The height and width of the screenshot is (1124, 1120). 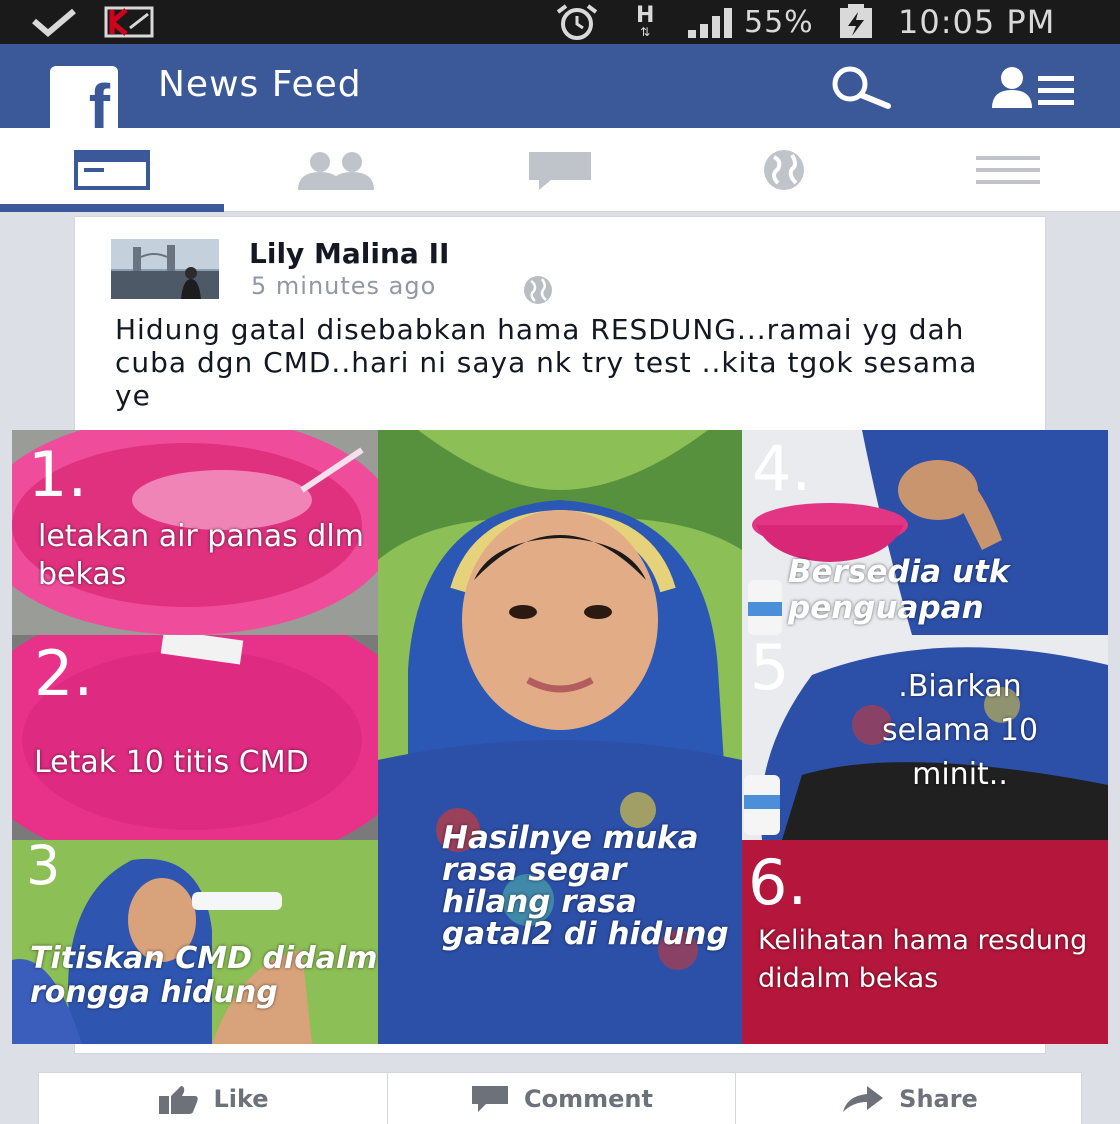 I want to click on active-tab-indicator, so click(x=112, y=208).